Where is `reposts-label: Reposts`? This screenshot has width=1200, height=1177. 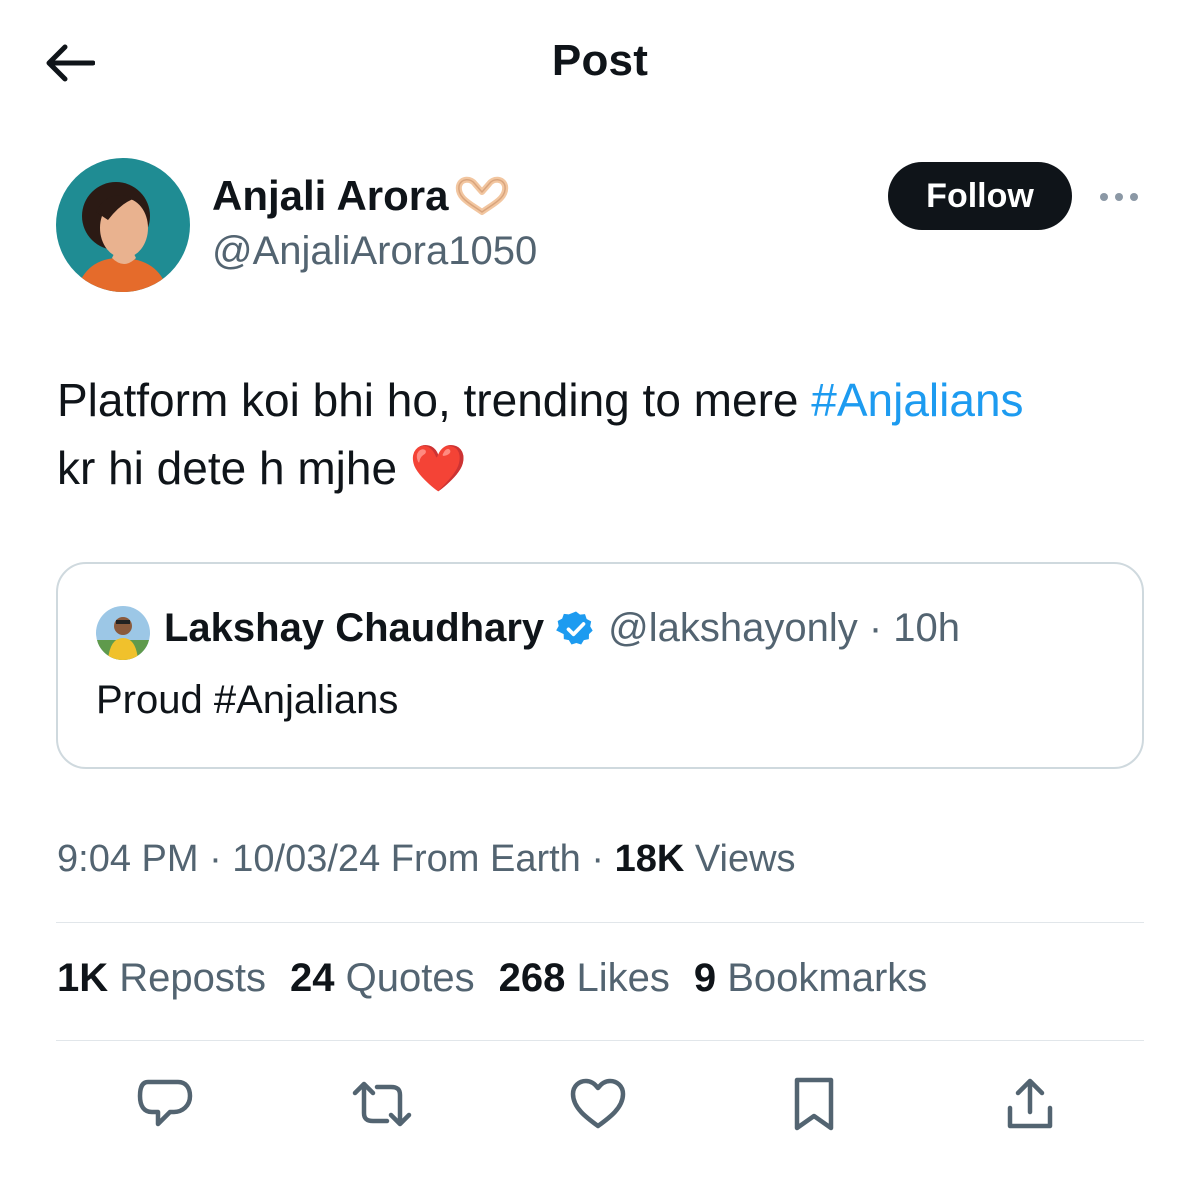 reposts-label: Reposts is located at coordinates (193, 978).